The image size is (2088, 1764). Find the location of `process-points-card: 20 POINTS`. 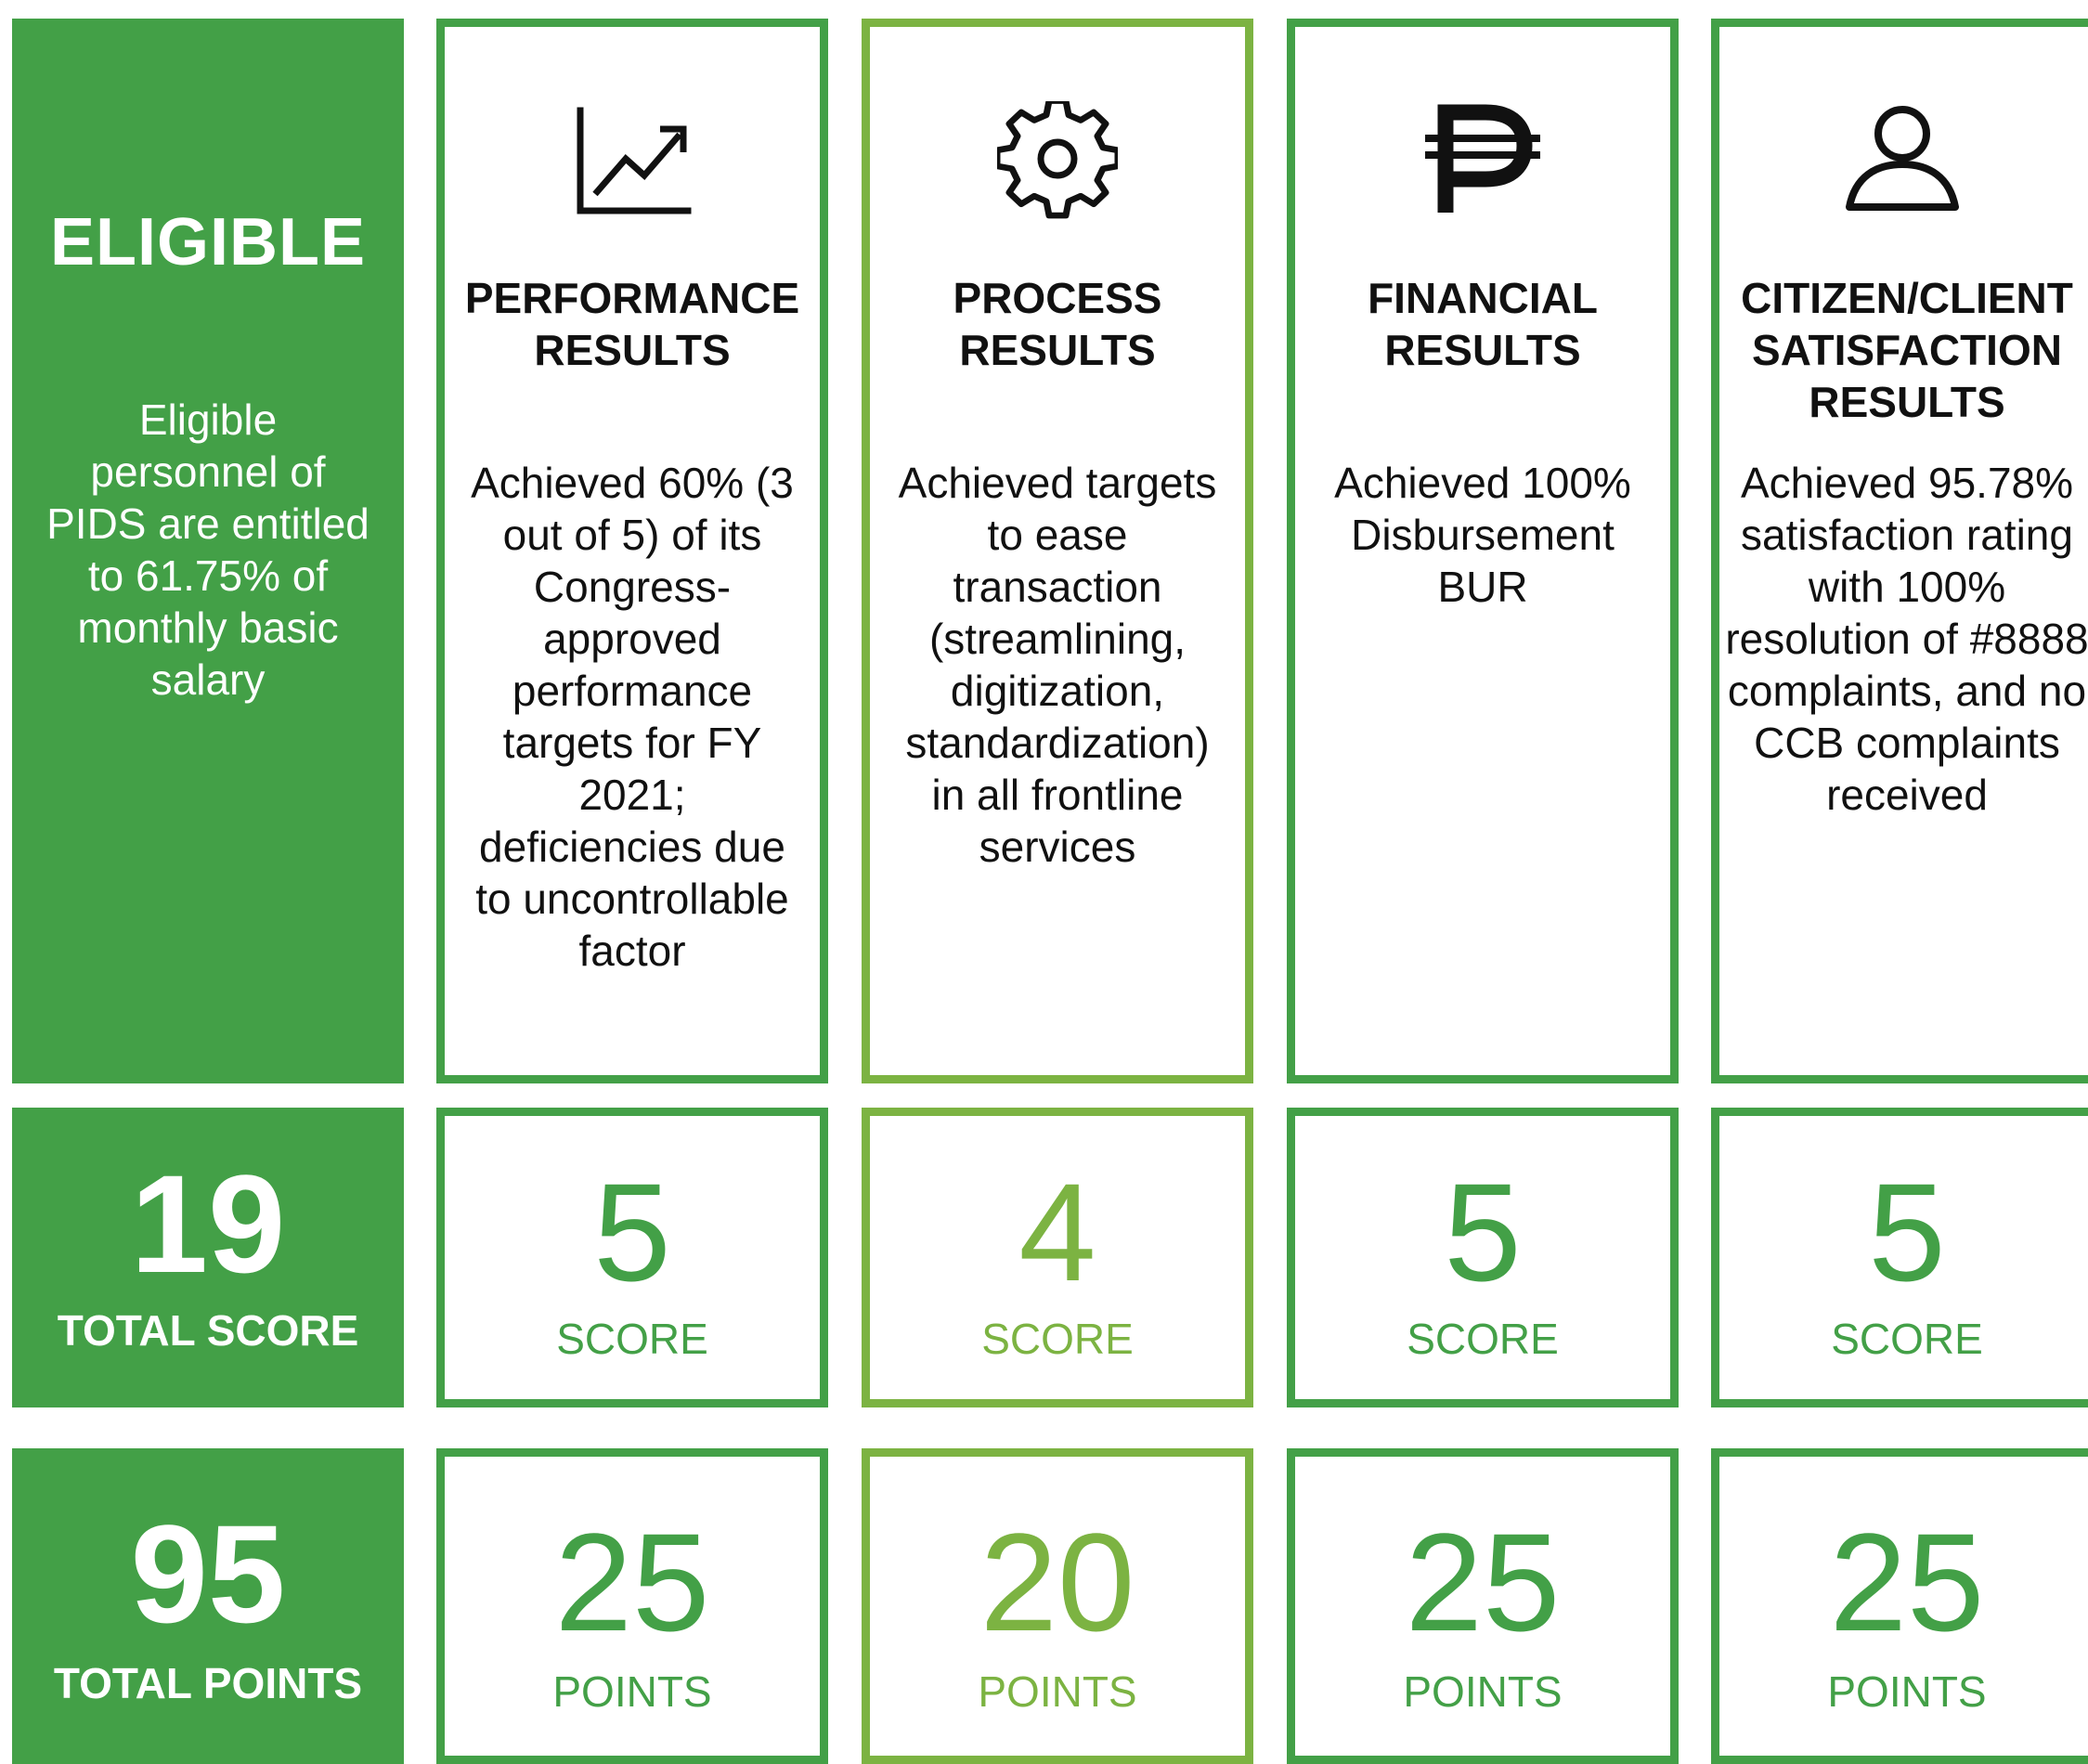

process-points-card: 20 POINTS is located at coordinates (1057, 1606).